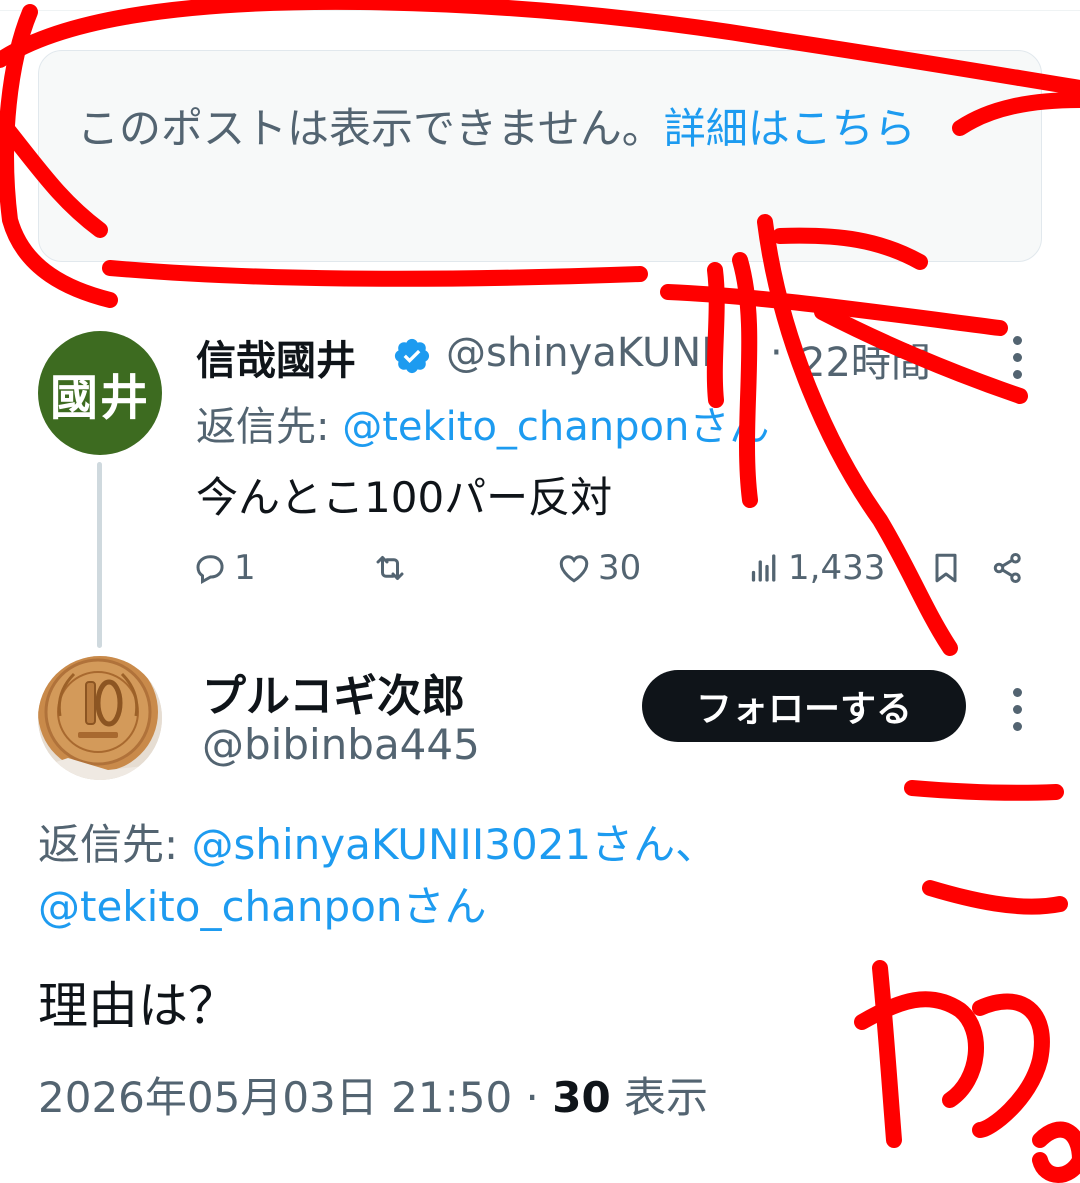 The height and width of the screenshot is (1183, 1080). Describe the element at coordinates (581, 1097) in the screenshot. I see `views-count: 30` at that location.